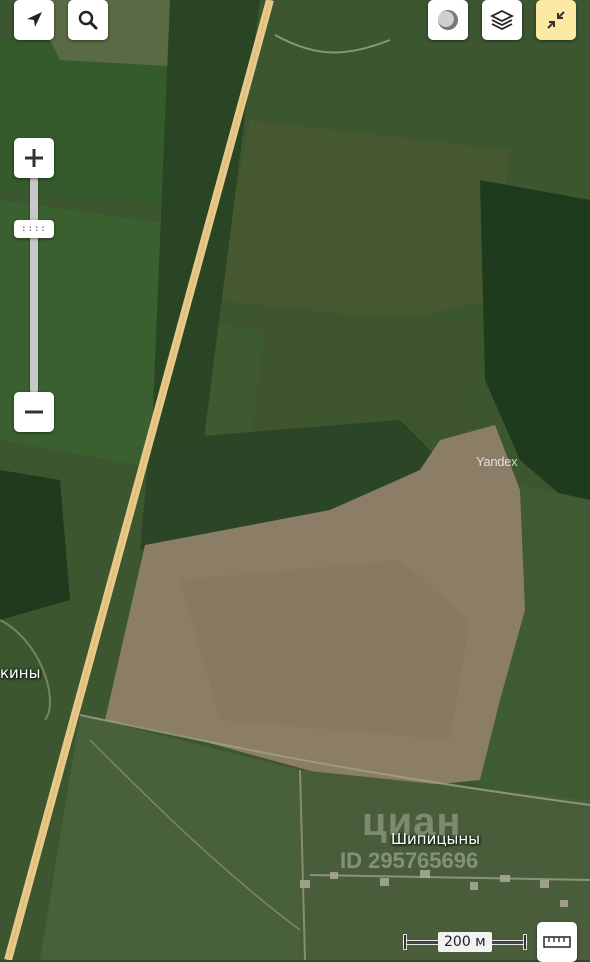 The image size is (590, 962). Describe the element at coordinates (35, 545) in the screenshot. I see `forest-left-edge` at that location.